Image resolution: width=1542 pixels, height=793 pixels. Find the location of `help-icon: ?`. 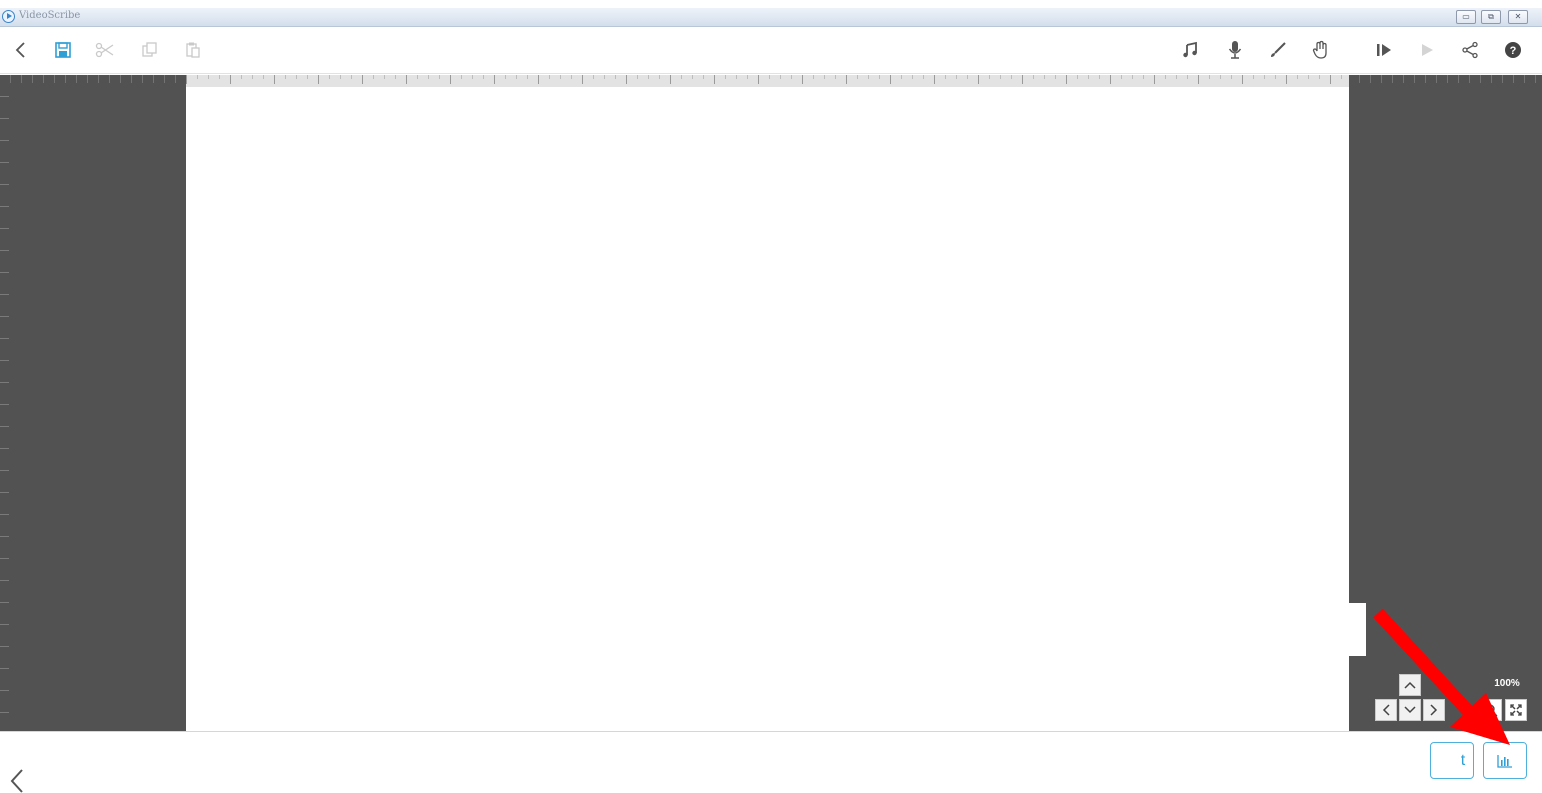

help-icon: ? is located at coordinates (1513, 50).